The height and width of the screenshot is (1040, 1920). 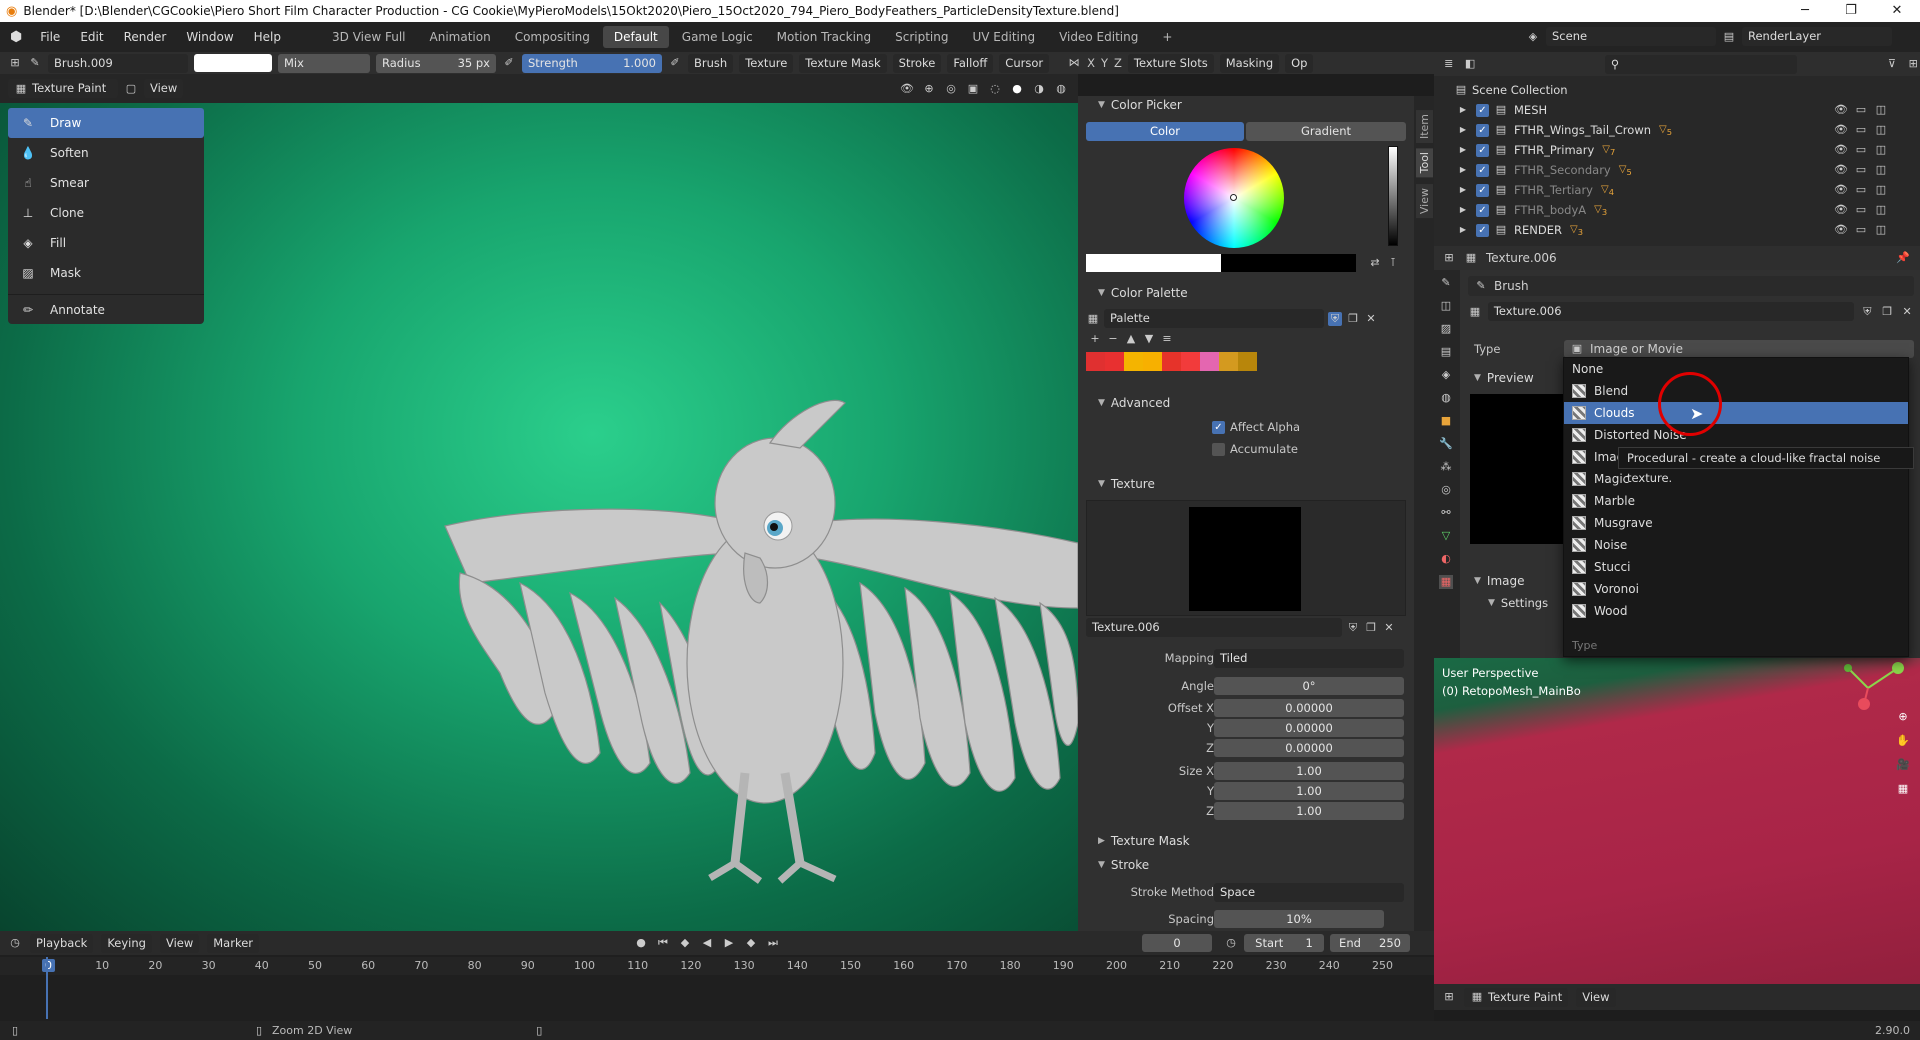 What do you see at coordinates (675, 63) in the screenshot?
I see `strength-pressure-icon: ✐` at bounding box center [675, 63].